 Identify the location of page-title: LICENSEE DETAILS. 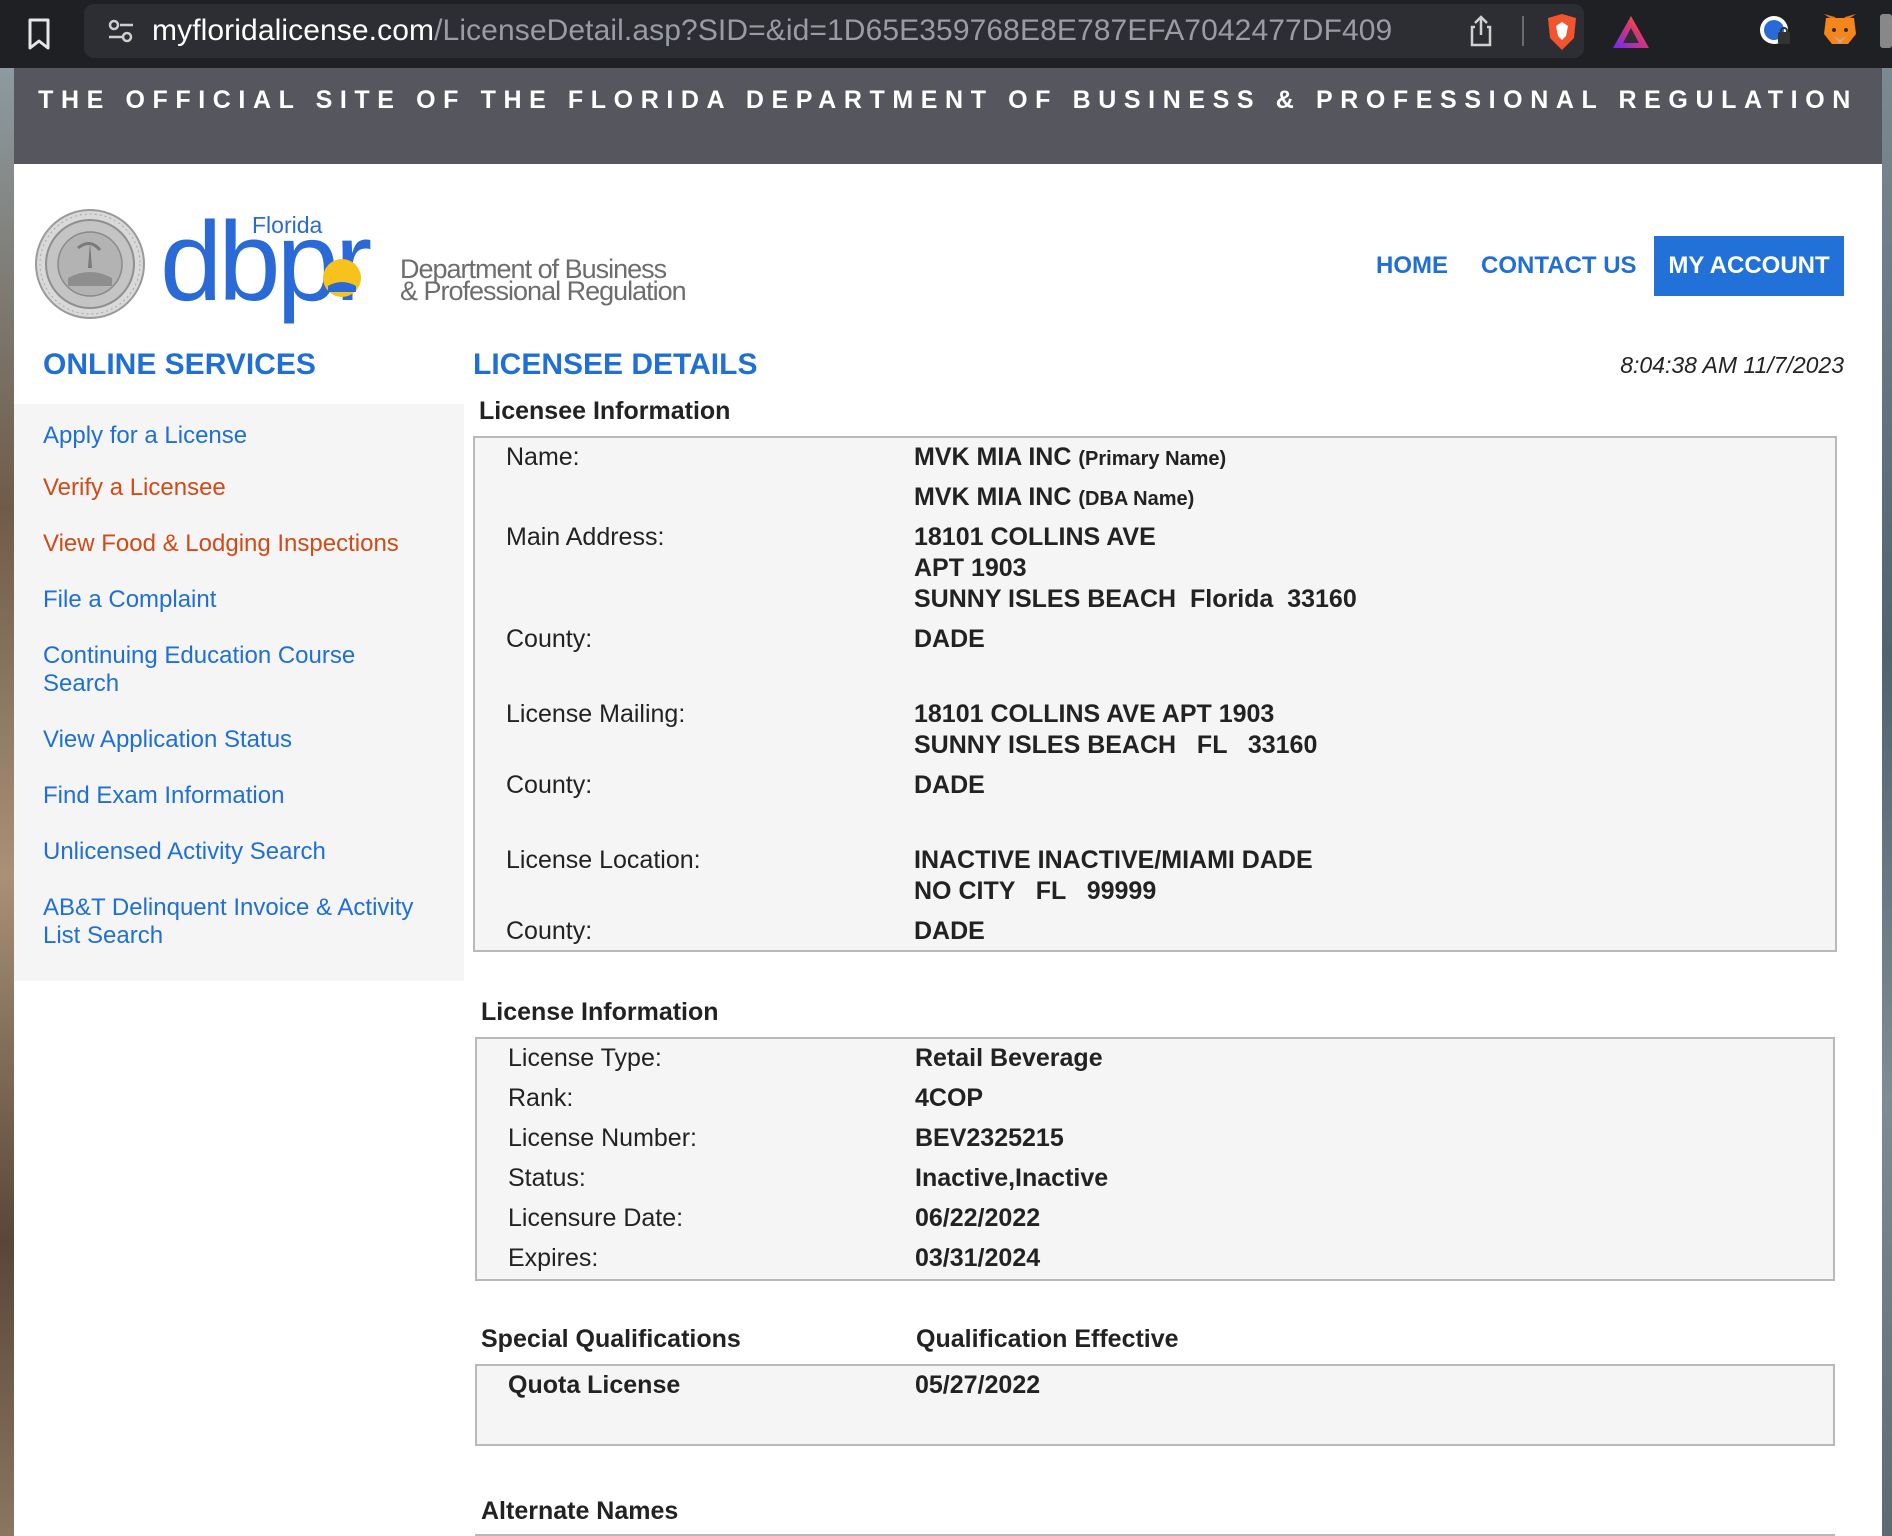
(615, 364).